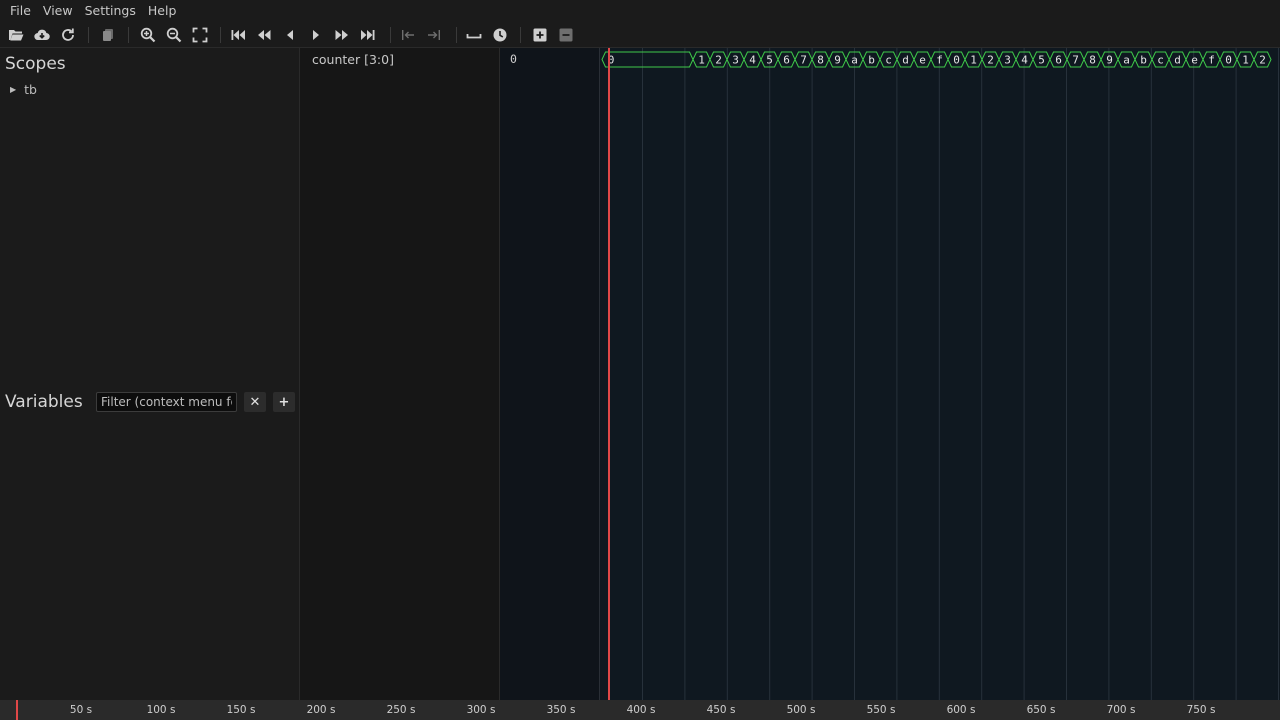  I want to click on copy-button, so click(108, 35).